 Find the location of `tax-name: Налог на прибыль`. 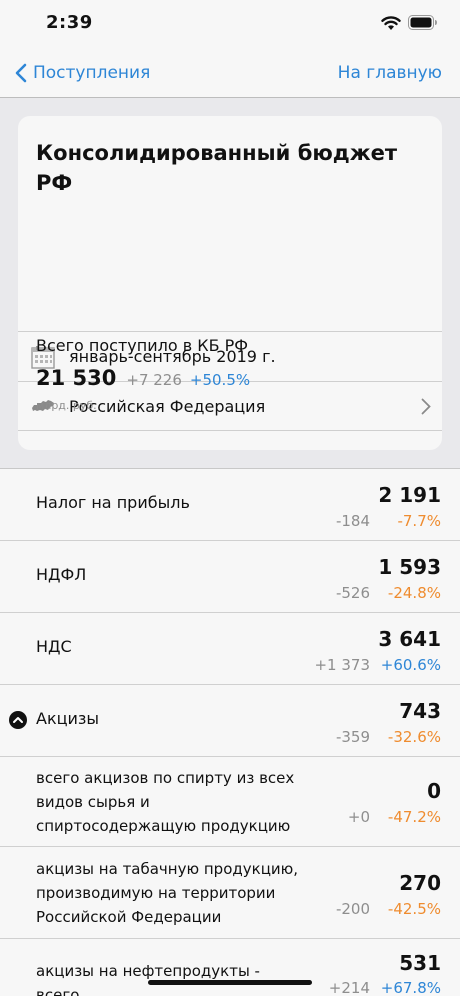

tax-name: Налог на прибыль is located at coordinates (113, 502).